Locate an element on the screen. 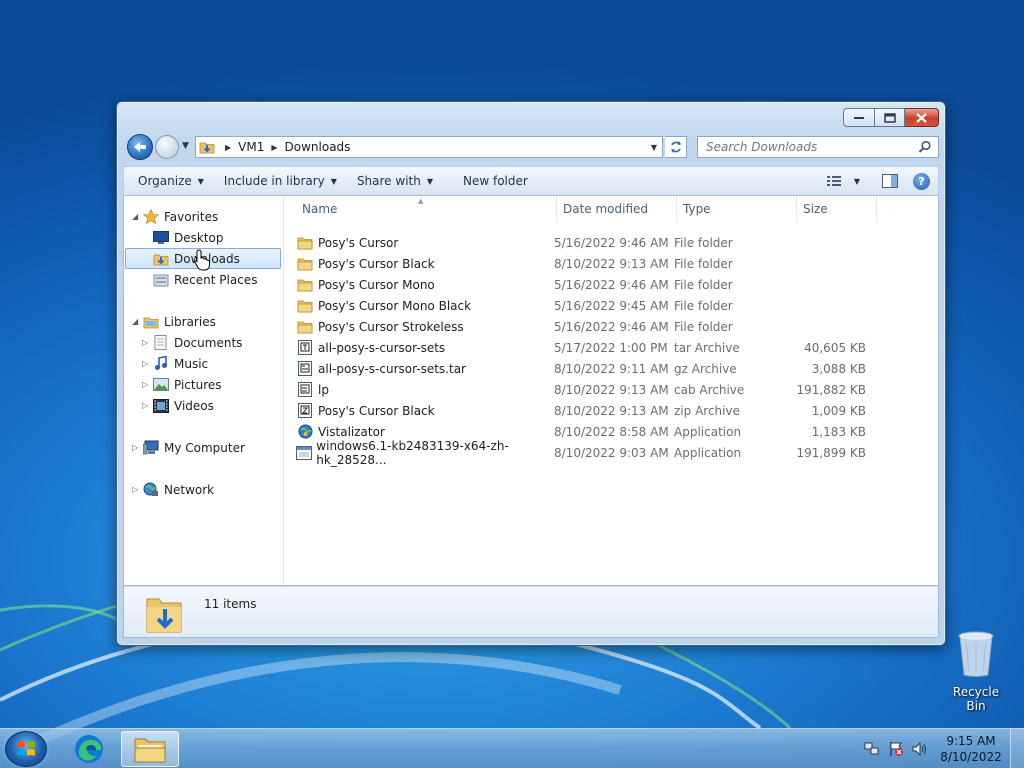 The width and height of the screenshot is (1024, 768). nav-favorites: ◢ Favorites is located at coordinates (175, 216).